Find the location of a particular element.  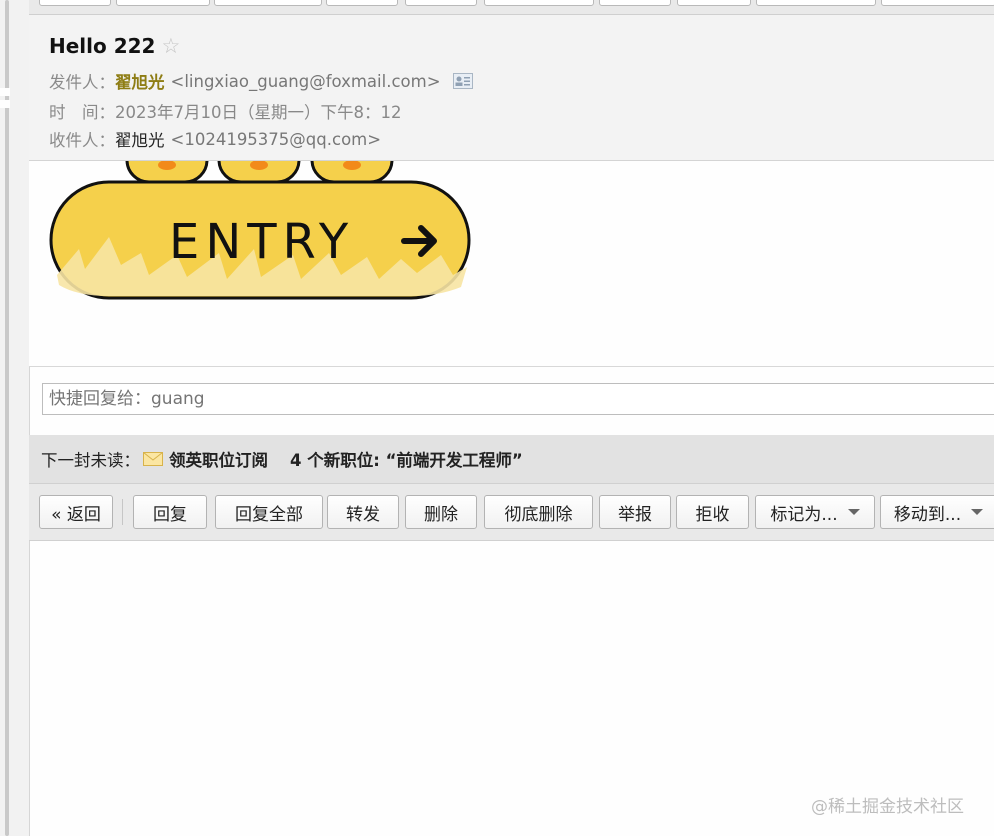

star-icon: ☆ is located at coordinates (170, 46).